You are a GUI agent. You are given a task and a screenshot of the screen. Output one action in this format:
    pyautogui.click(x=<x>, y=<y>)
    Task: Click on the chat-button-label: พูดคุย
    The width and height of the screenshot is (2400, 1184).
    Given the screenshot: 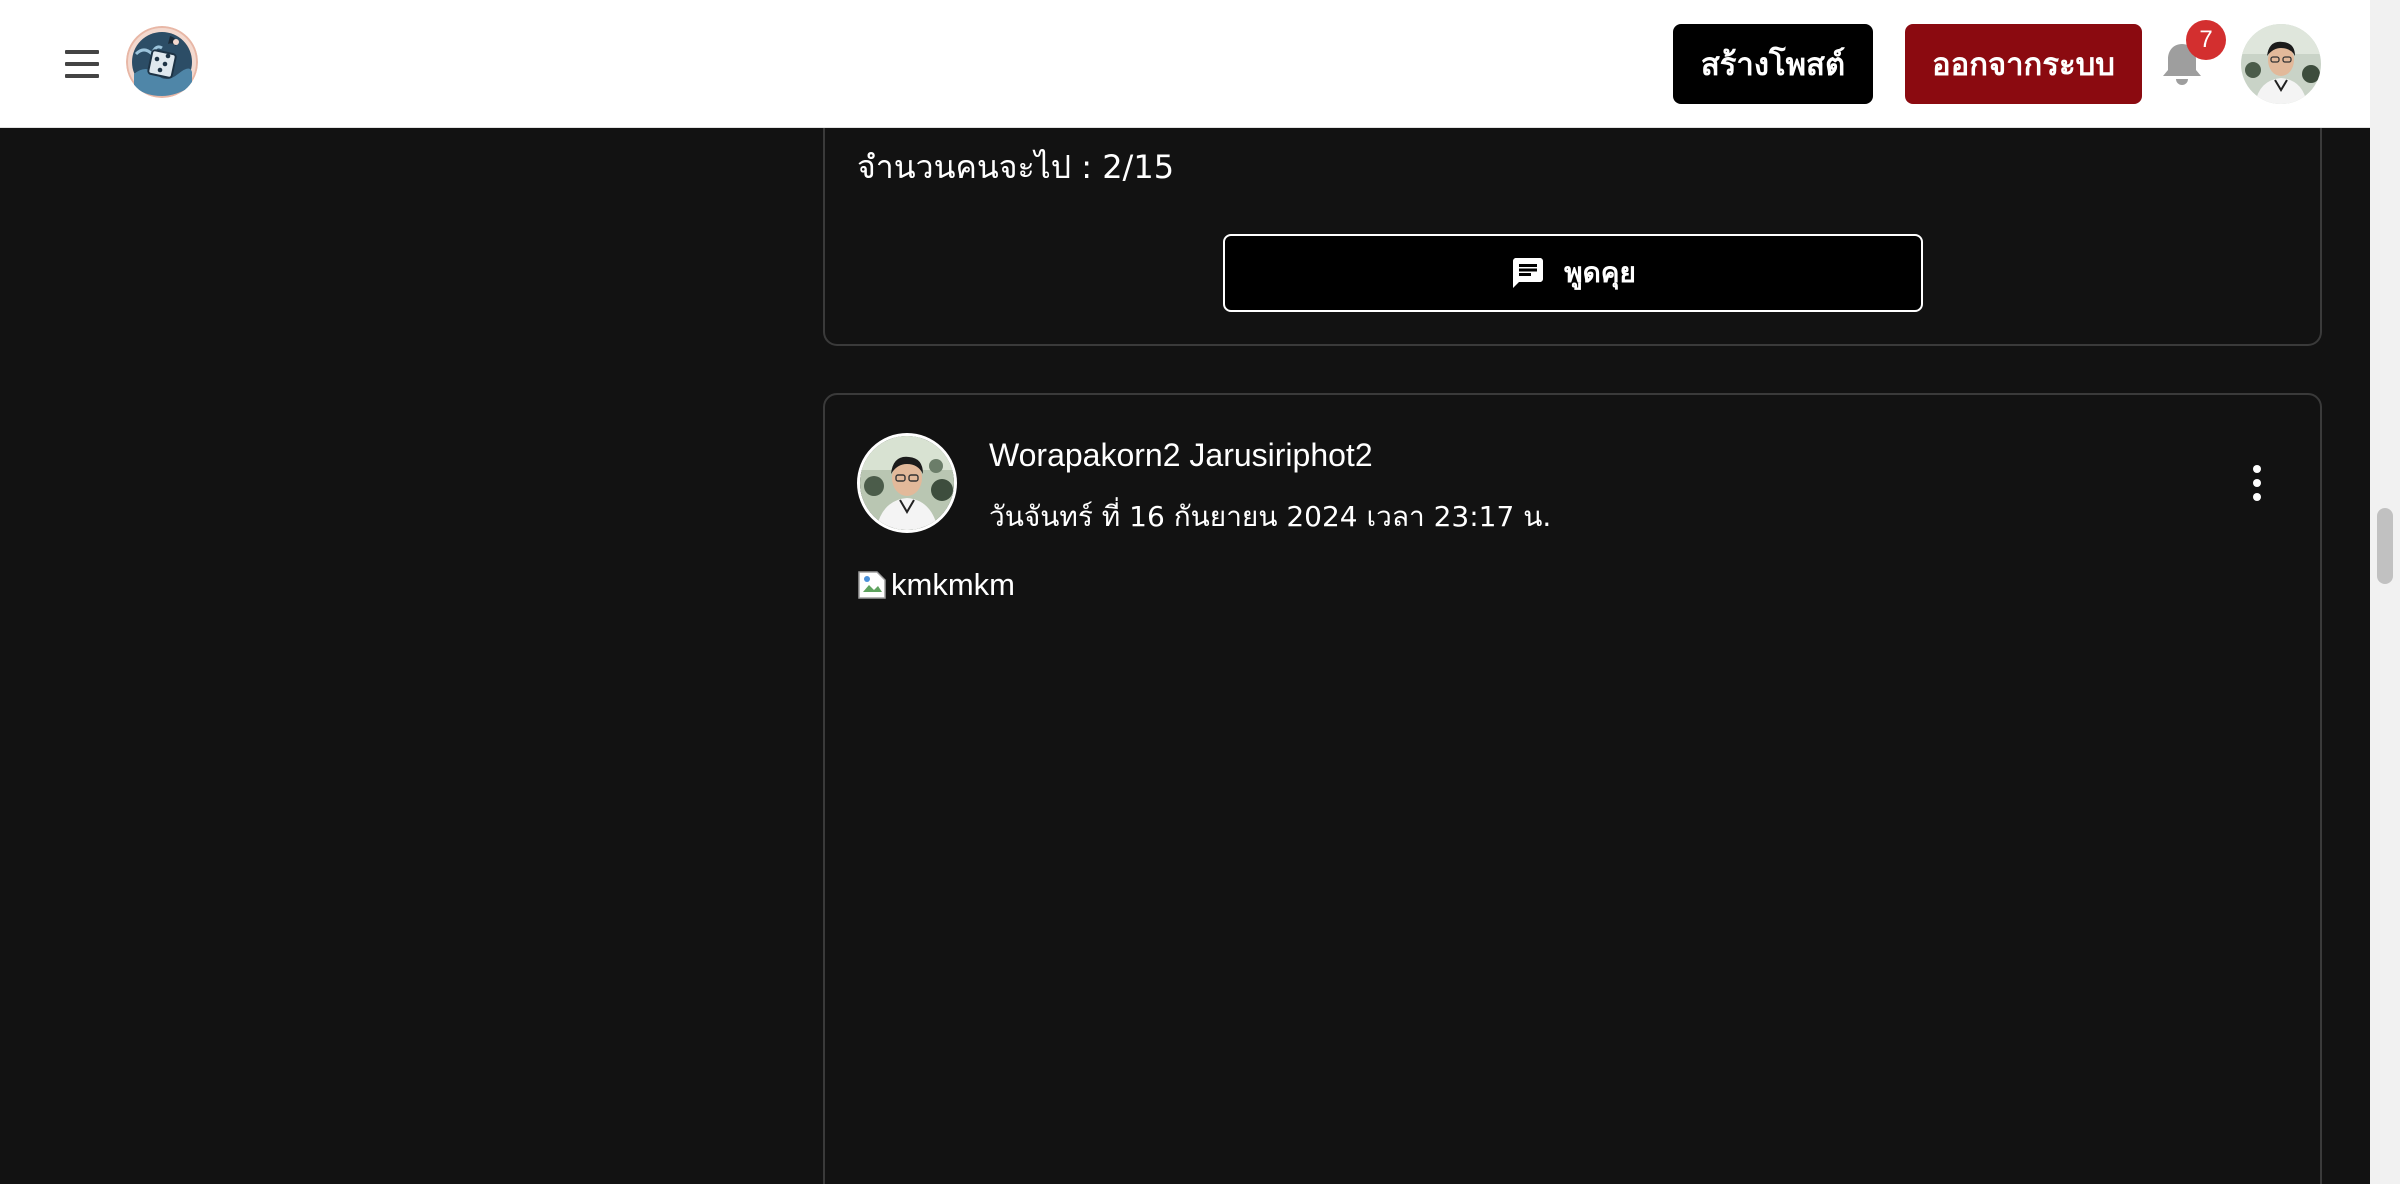 What is the action you would take?
    pyautogui.click(x=1600, y=272)
    